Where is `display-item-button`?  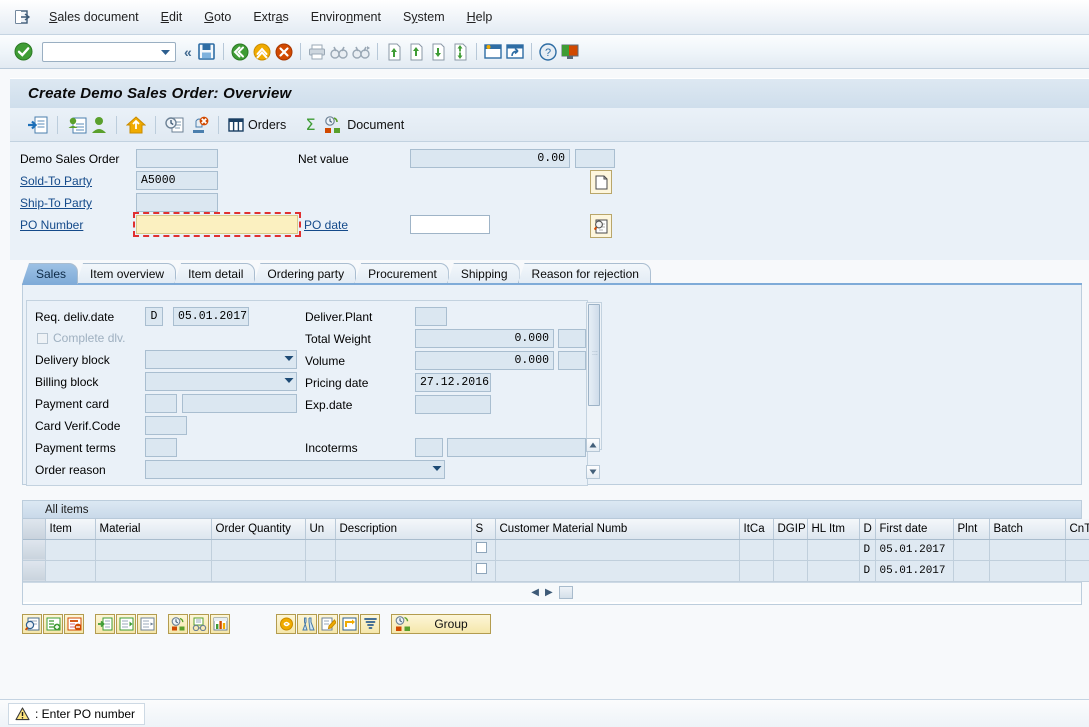
display-item-button is located at coordinates (32, 624).